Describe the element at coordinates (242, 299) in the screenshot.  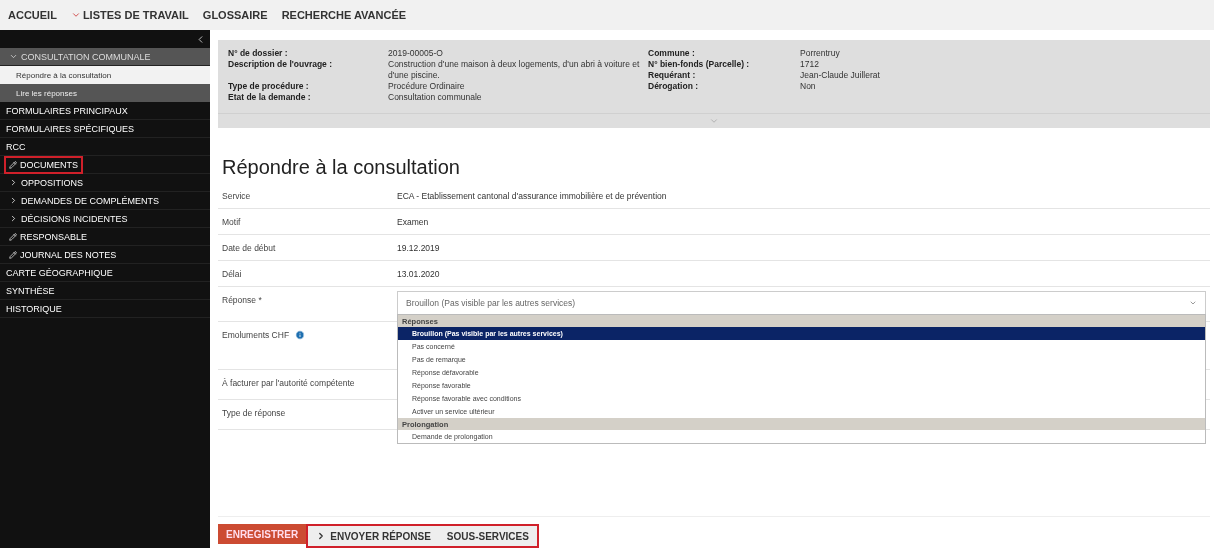
I see `field-label: Réponse *` at that location.